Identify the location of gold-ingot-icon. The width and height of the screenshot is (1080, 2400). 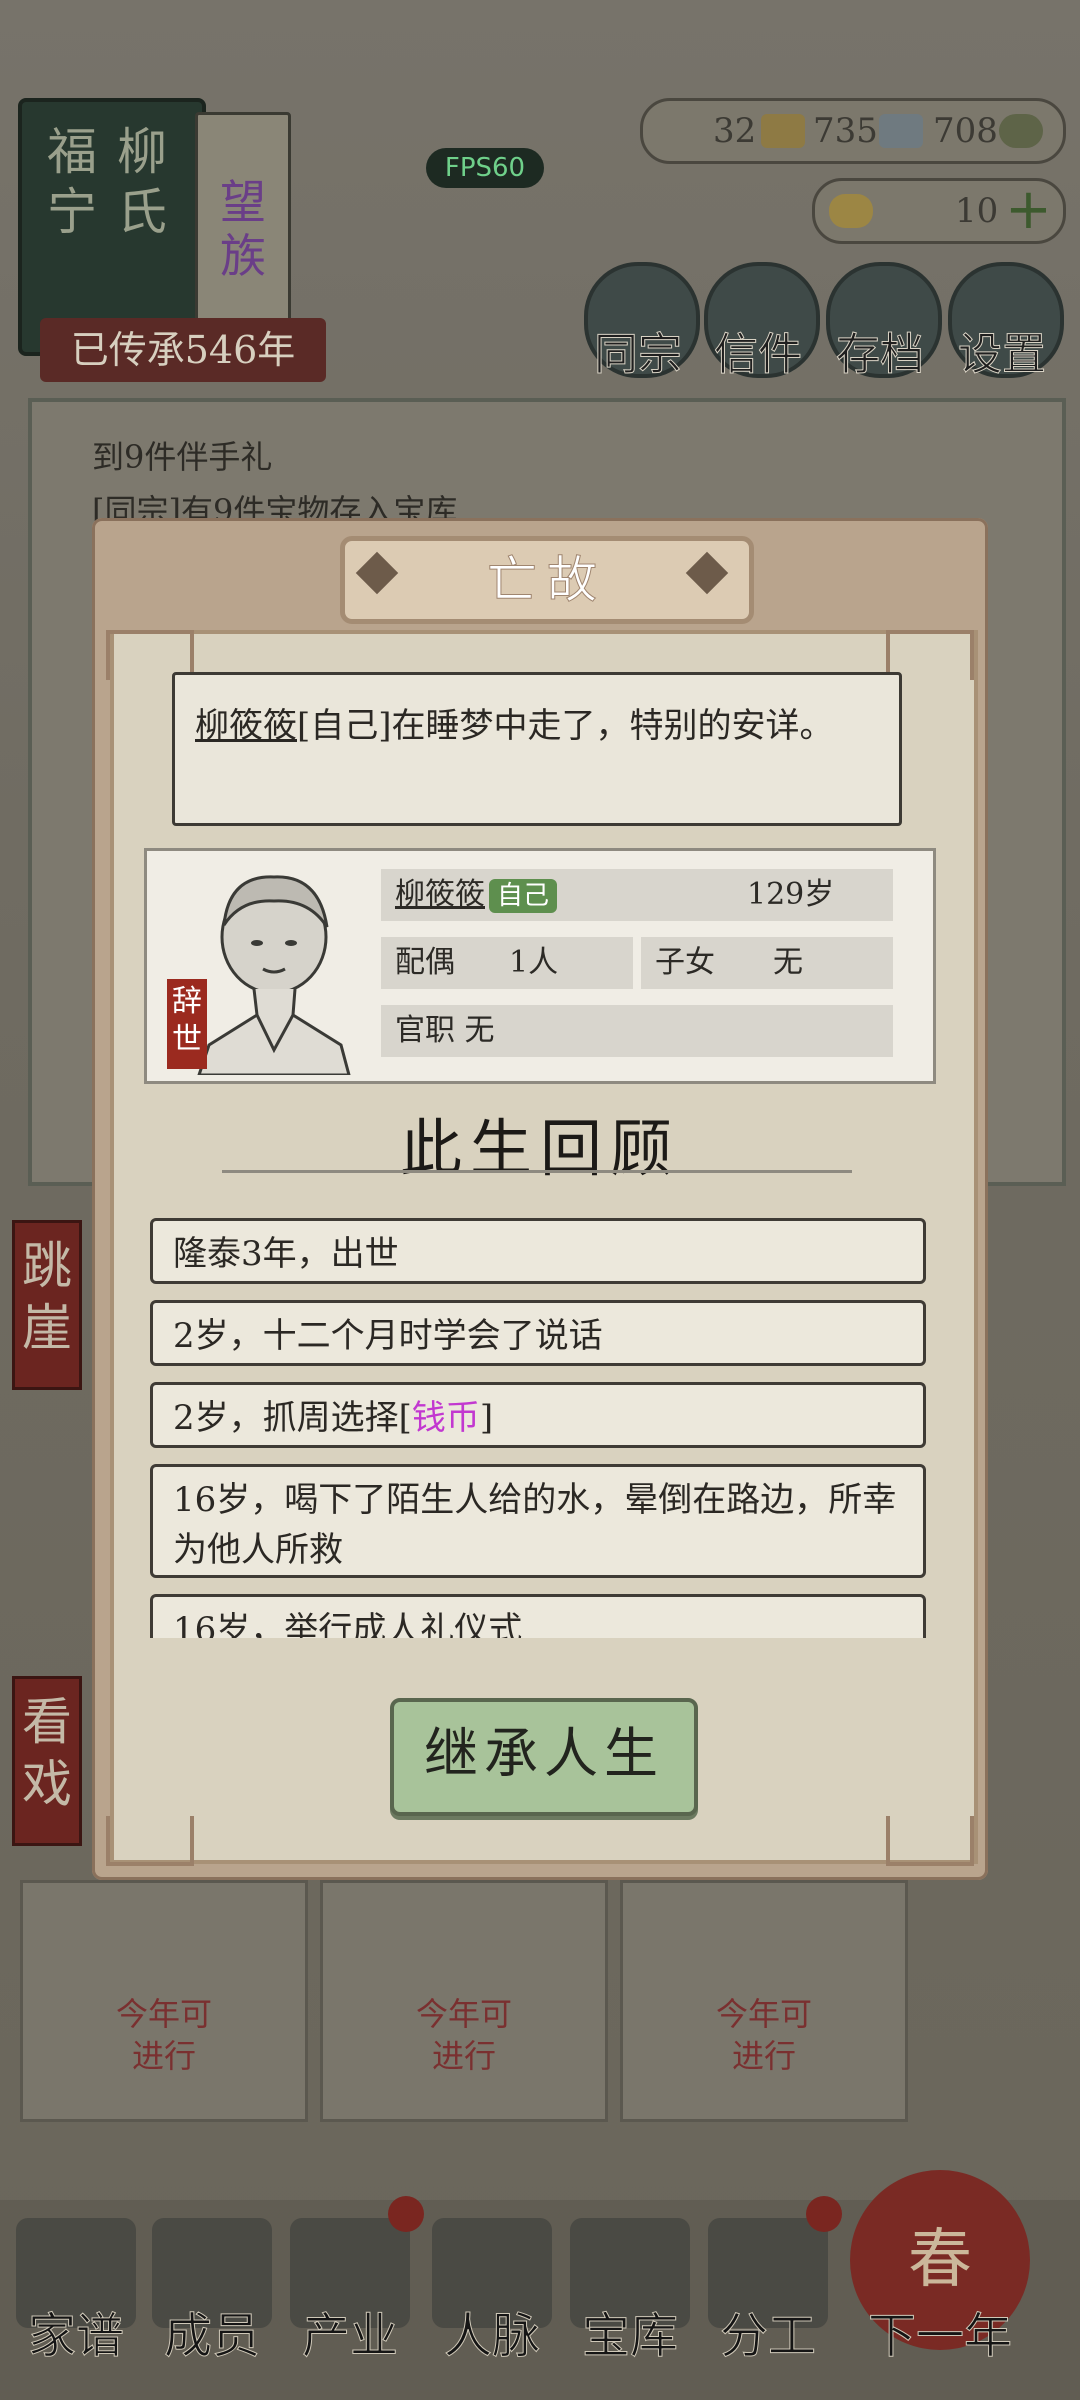
(851, 211).